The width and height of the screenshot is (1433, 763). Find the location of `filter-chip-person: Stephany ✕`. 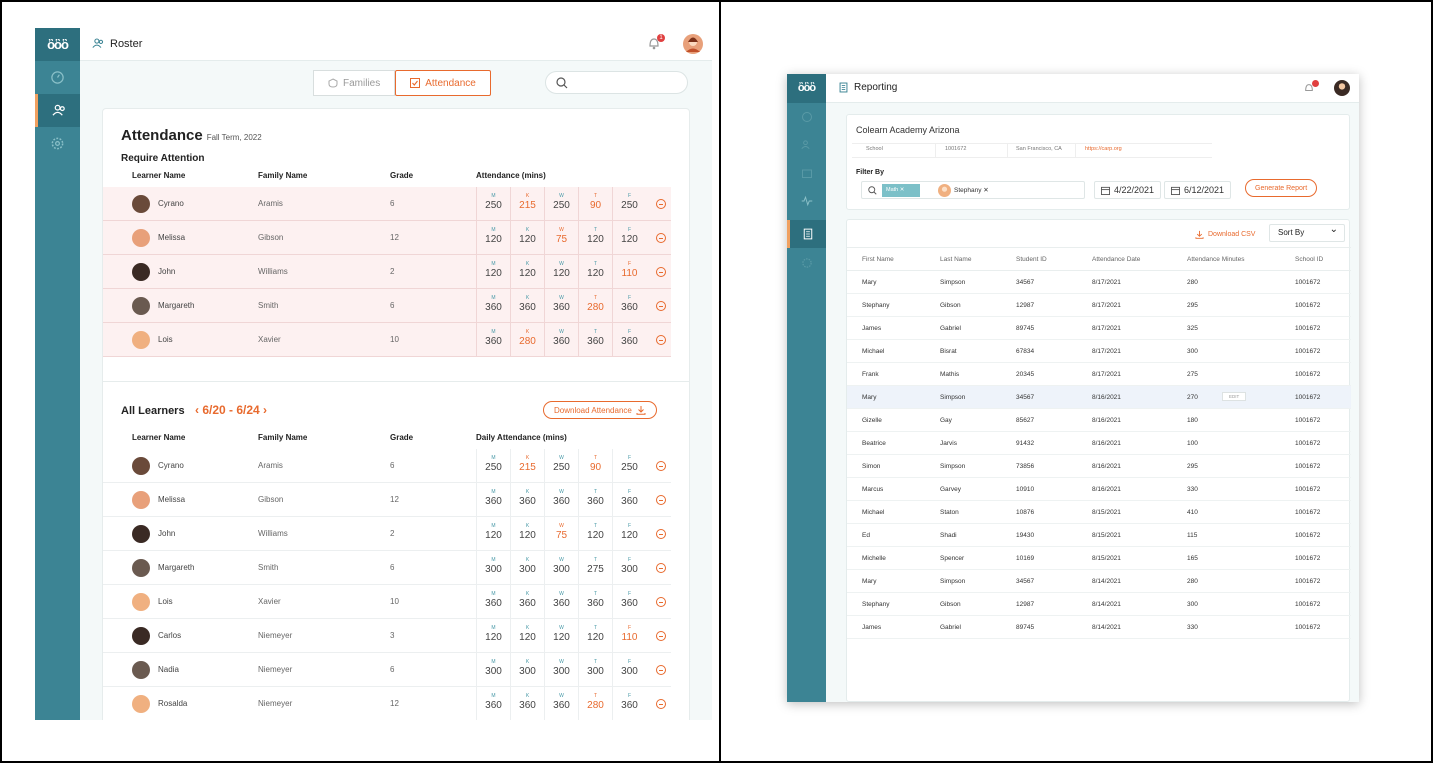

filter-chip-person: Stephany ✕ is located at coordinates (971, 190).